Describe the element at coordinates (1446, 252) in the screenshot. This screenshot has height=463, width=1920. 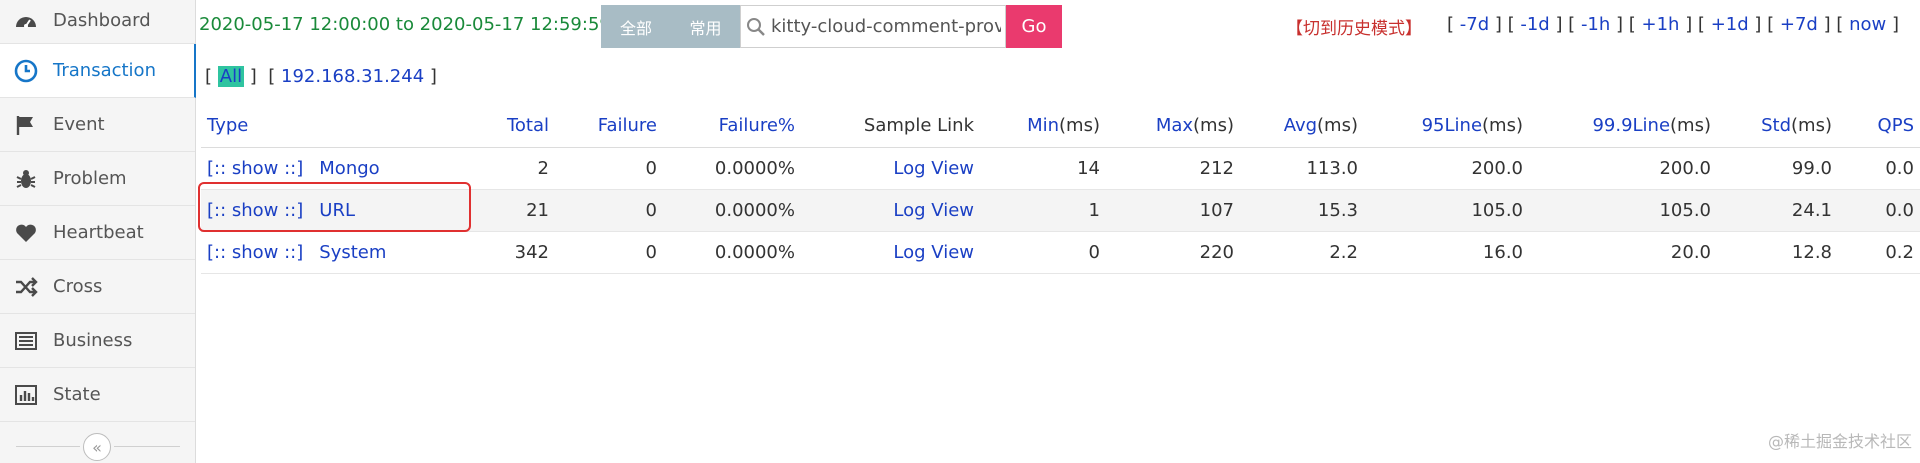
I see `cell-95line: 16.0` at that location.